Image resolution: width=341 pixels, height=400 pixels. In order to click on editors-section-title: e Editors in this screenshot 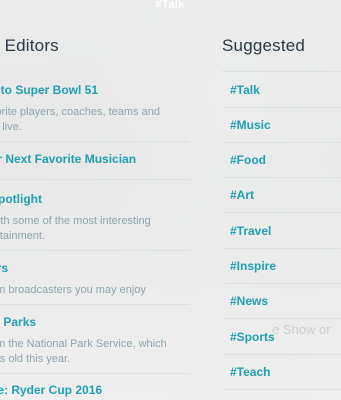, I will do `click(29, 45)`.